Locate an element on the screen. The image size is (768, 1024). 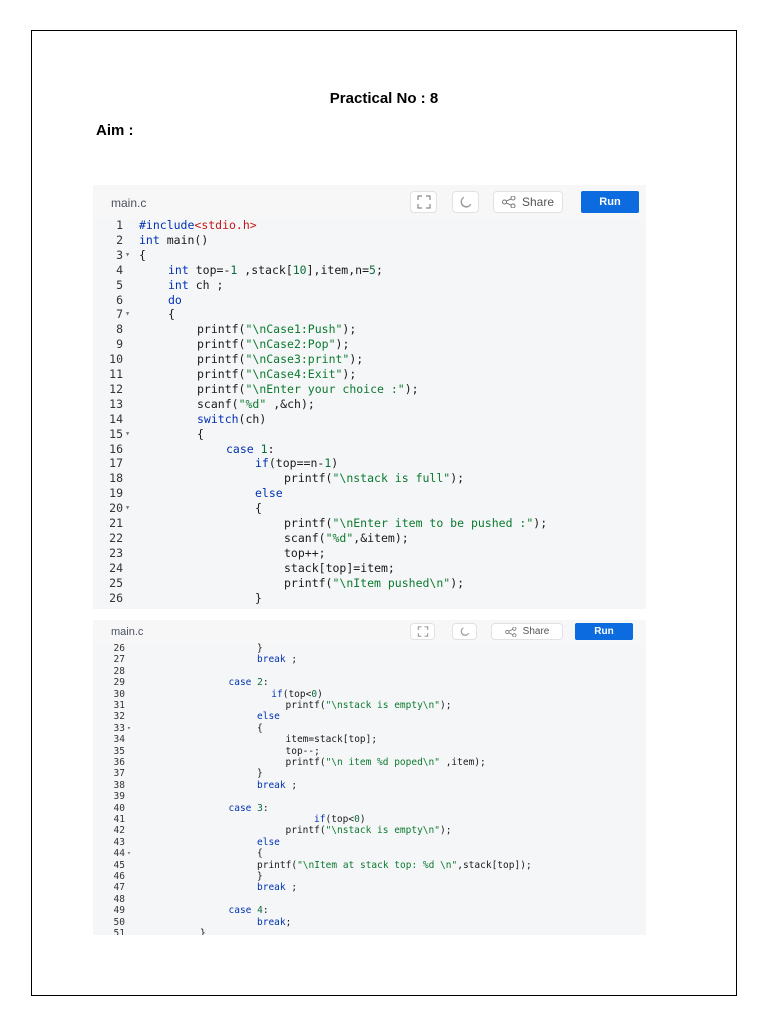
code-line: 12 printf("\nEnter your choice :"); is located at coordinates (369, 389).